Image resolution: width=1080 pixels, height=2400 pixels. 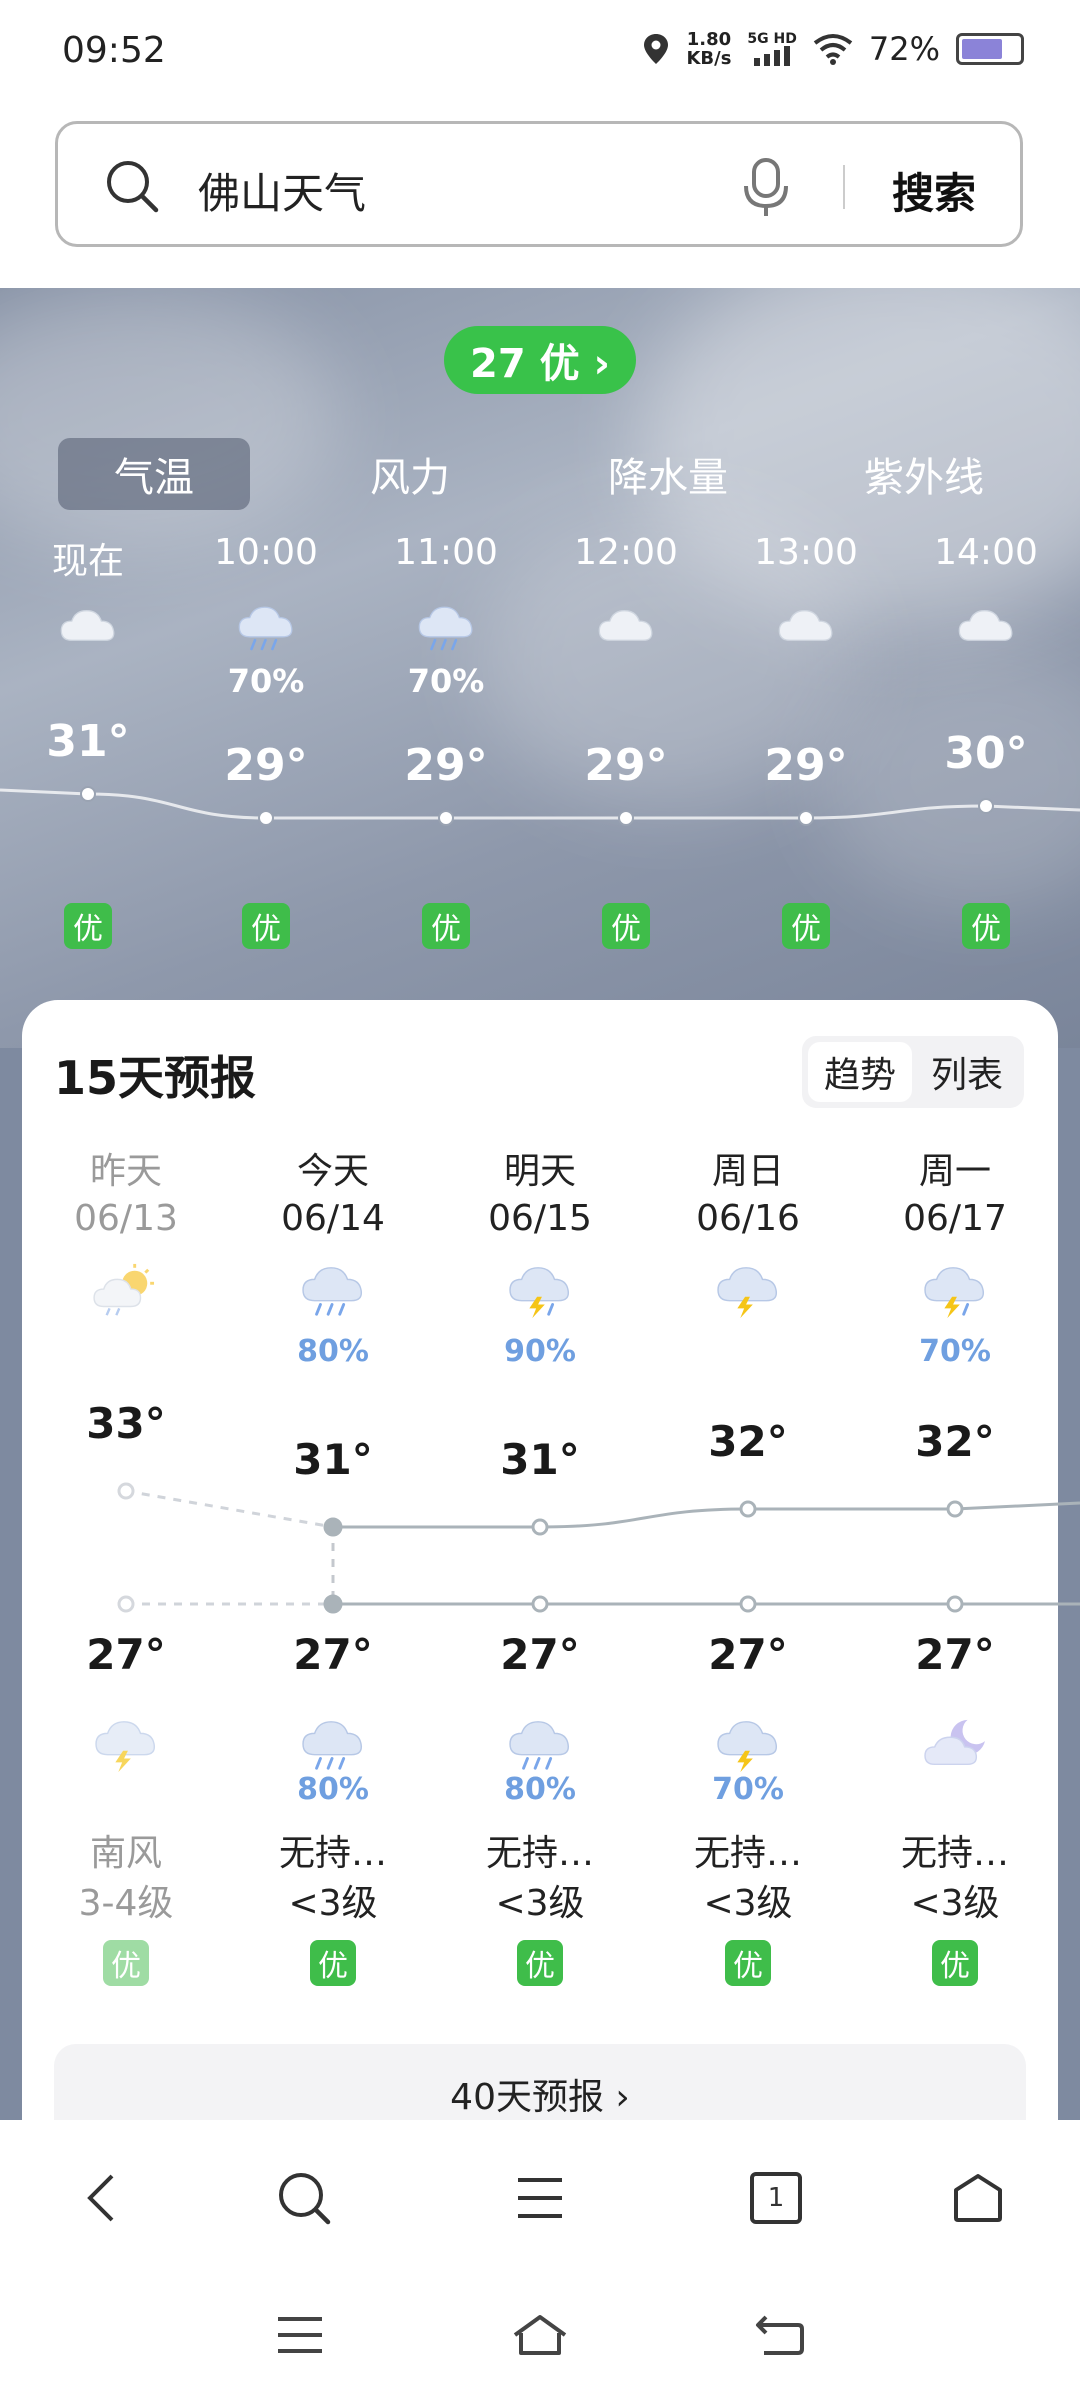 I want to click on aqi-pill: 27 优 ›, so click(x=540, y=360).